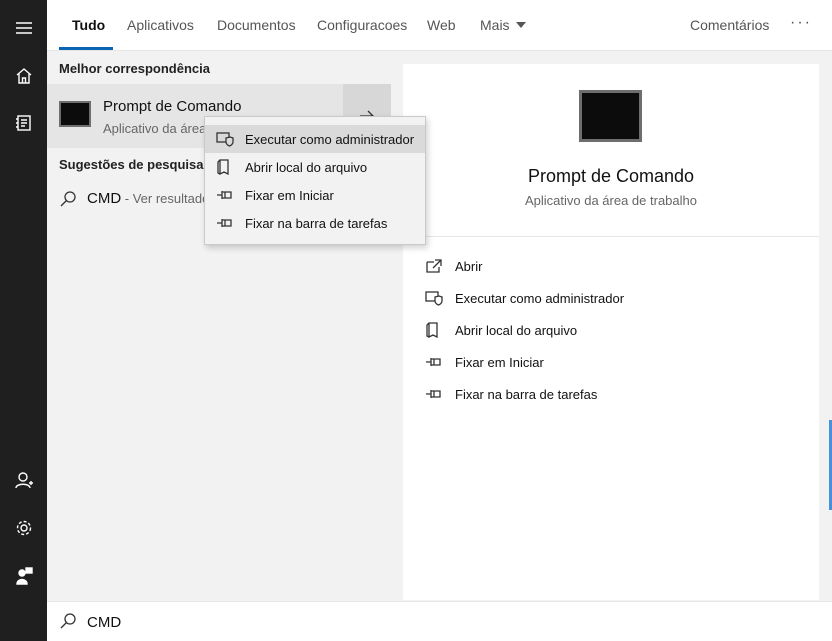 Image resolution: width=832 pixels, height=641 pixels. I want to click on search-input, so click(437, 622).